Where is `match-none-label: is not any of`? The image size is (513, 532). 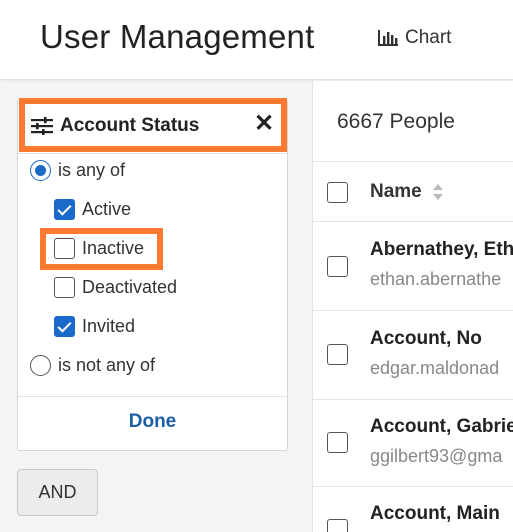 match-none-label: is not any of is located at coordinates (107, 365).